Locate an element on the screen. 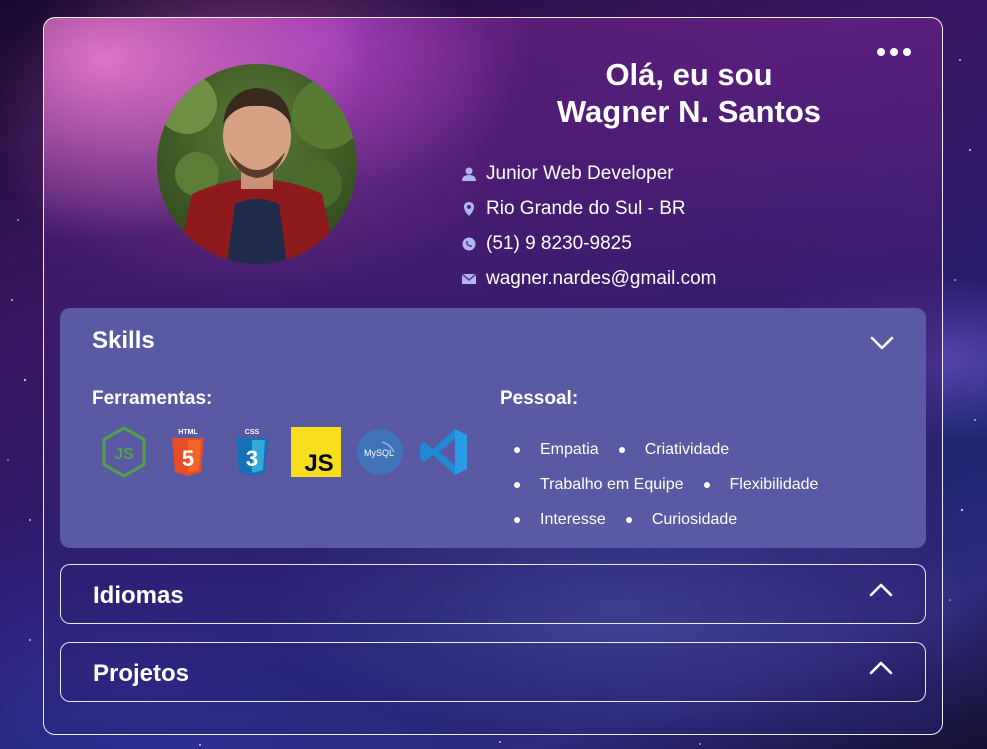  soft-skills-row: Trabalho em Equipe Flexibilidade is located at coordinates (676, 484).